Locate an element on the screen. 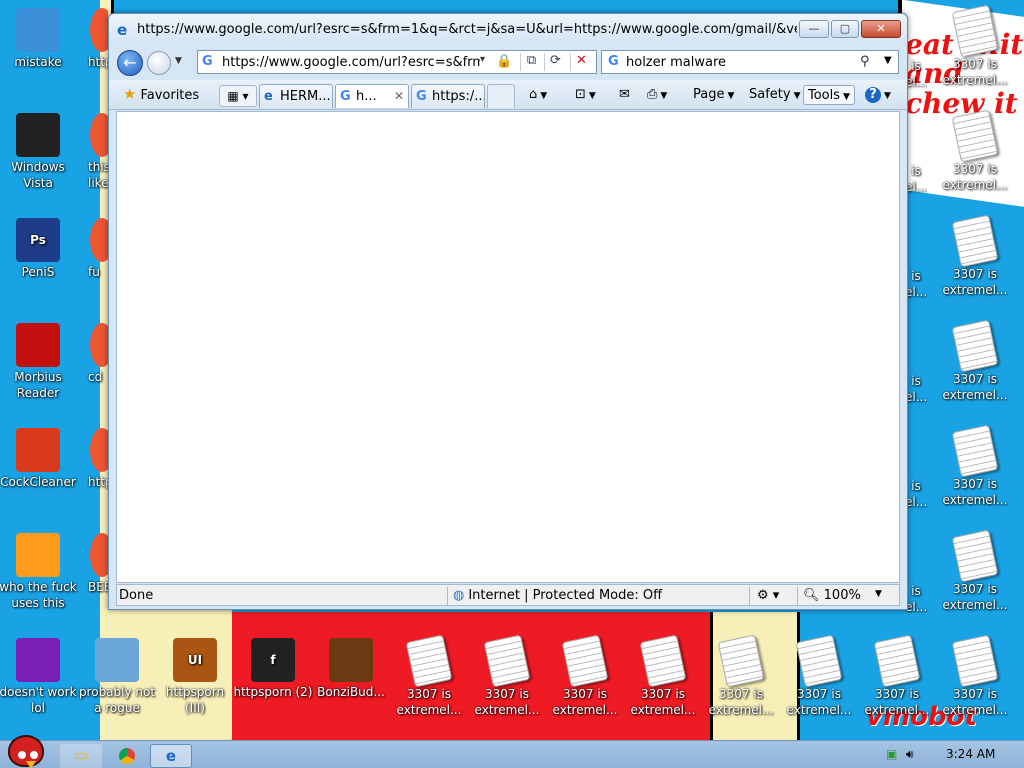 The height and width of the screenshot is (768, 1024). safety-menu: Safety ▼ is located at coordinates (775, 95).